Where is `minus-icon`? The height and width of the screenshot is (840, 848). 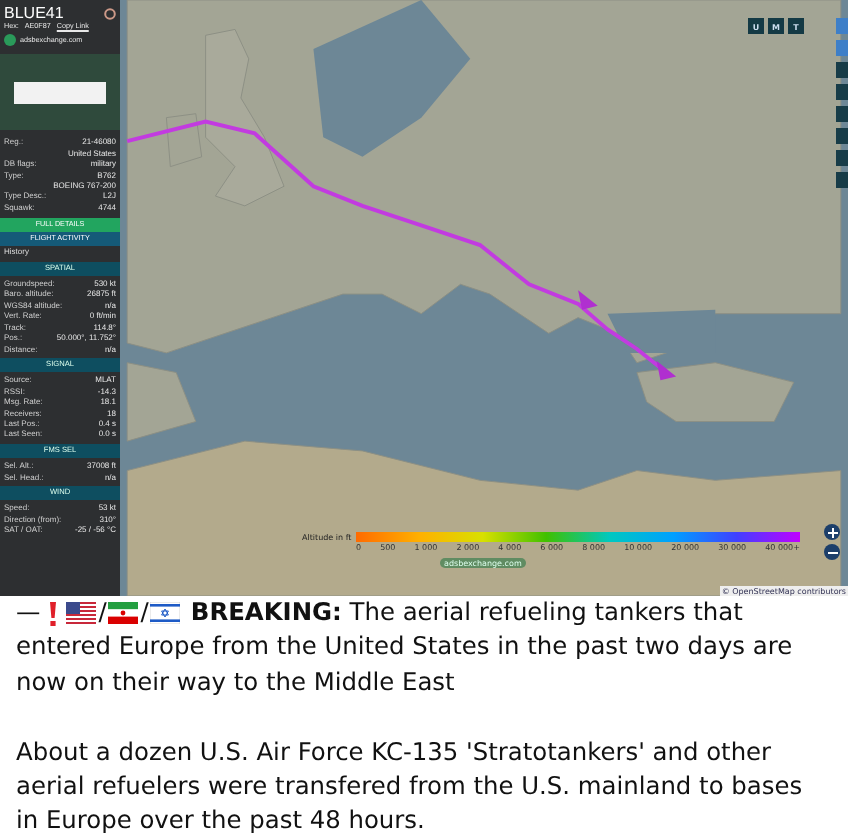 minus-icon is located at coordinates (832, 552).